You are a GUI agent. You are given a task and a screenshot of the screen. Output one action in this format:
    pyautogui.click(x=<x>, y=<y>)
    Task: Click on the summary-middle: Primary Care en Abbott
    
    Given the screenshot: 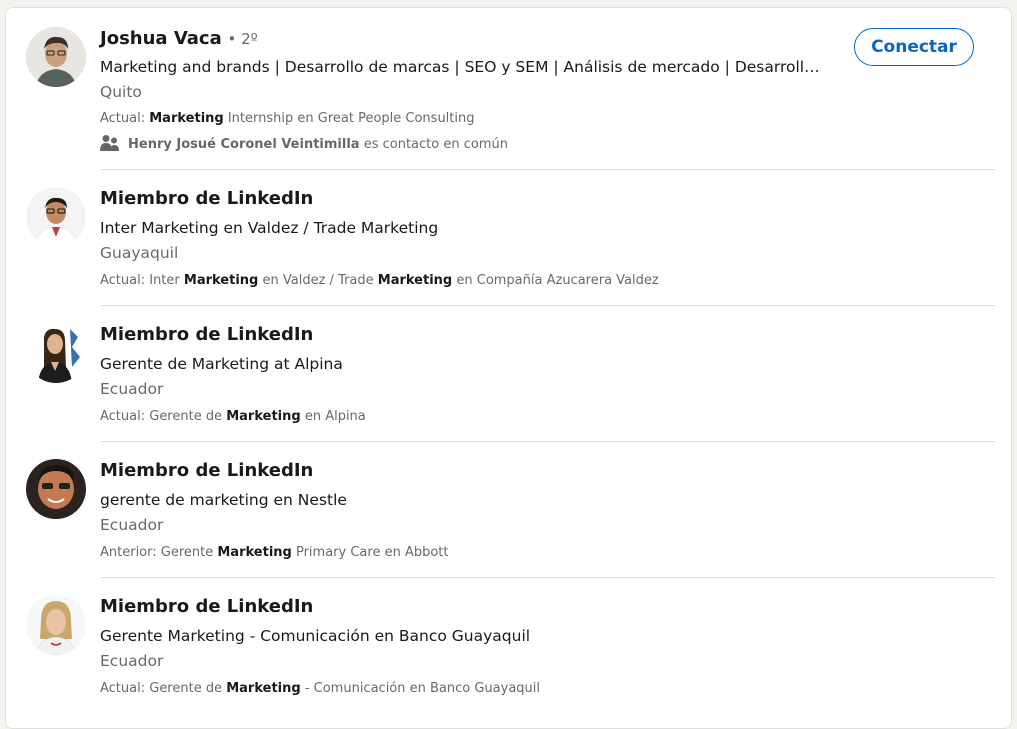 What is the action you would take?
    pyautogui.click(x=370, y=552)
    